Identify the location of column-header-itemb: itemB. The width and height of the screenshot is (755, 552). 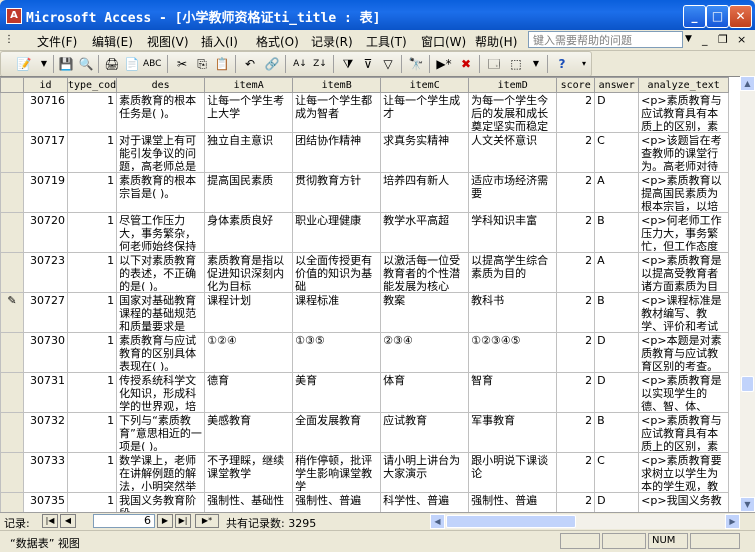
(337, 85).